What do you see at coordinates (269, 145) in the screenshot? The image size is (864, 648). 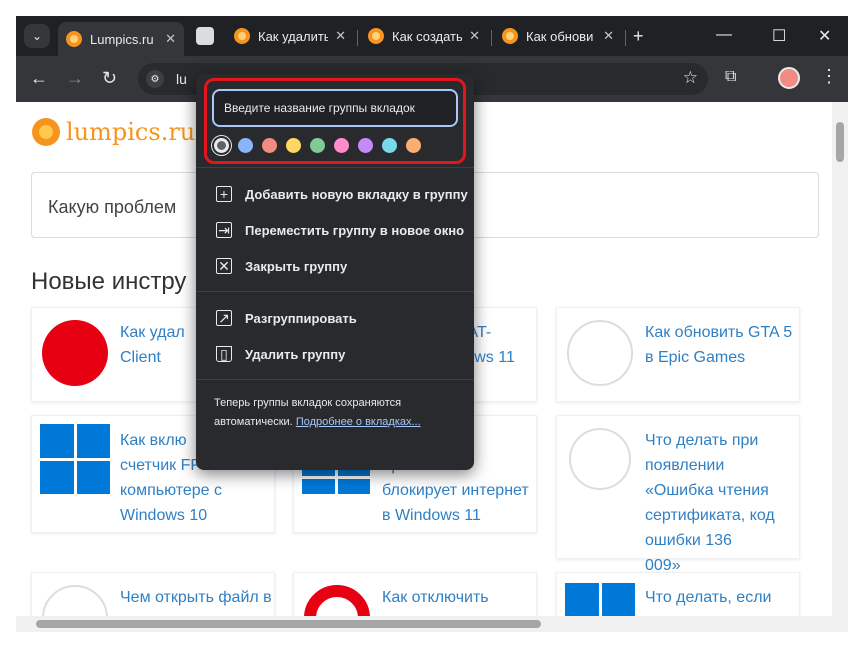 I see `color-swatch-red` at bounding box center [269, 145].